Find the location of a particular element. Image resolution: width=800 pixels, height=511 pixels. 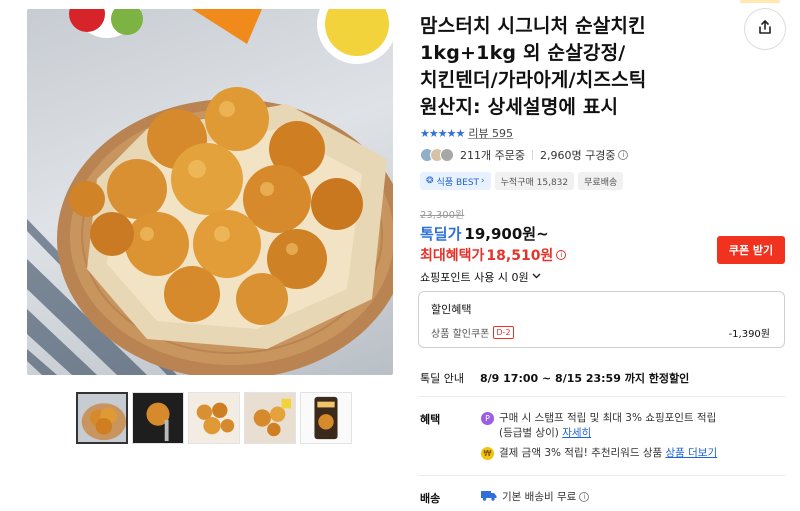

original-price: 23,300원 is located at coordinates (442, 215).